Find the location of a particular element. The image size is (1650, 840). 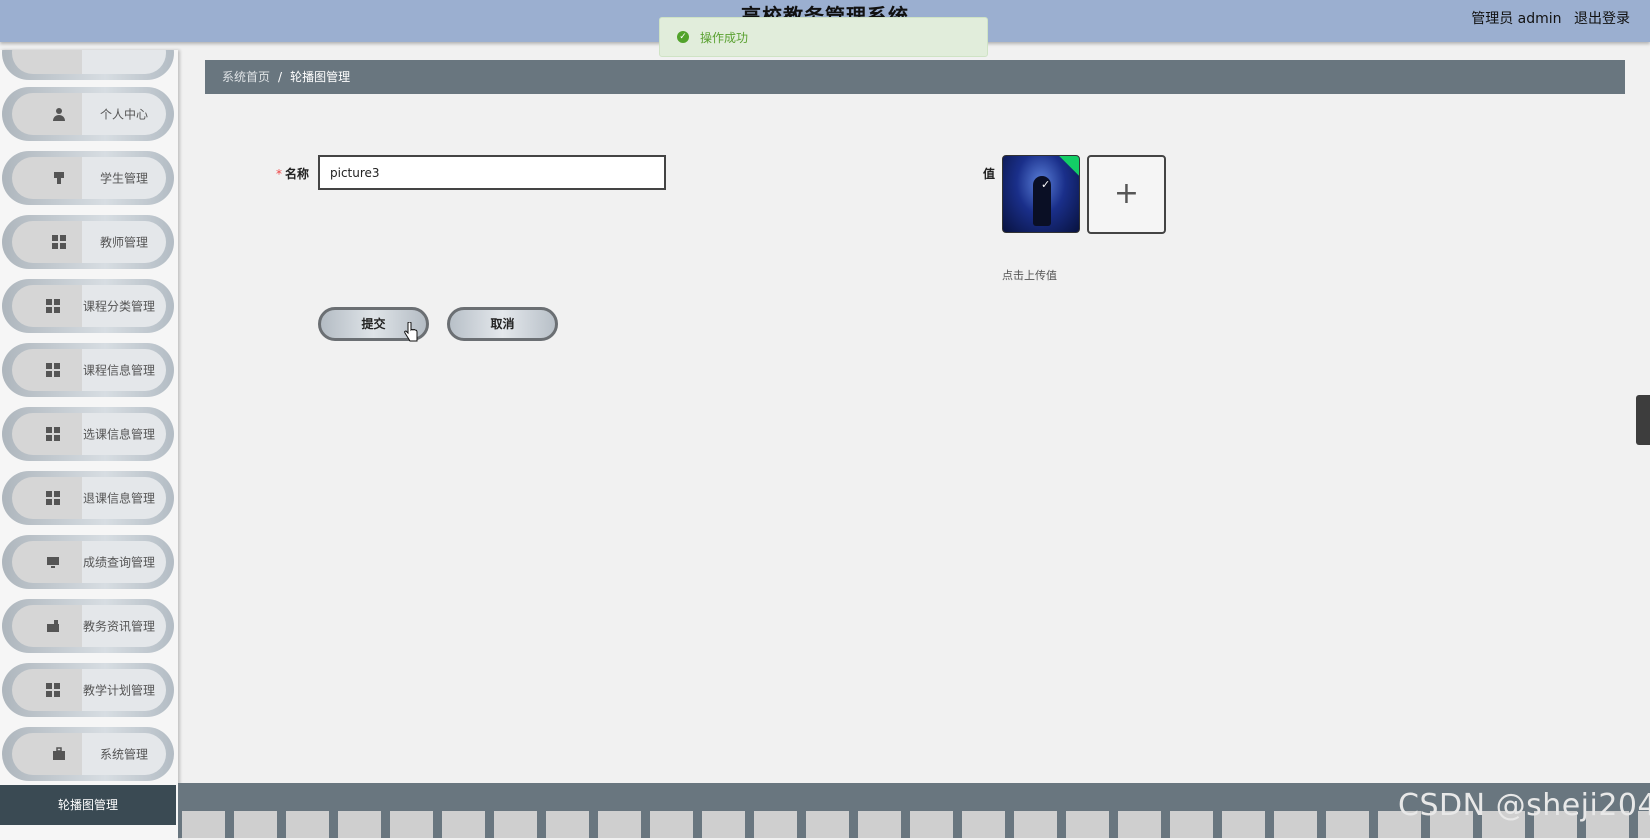

watermark: CSDN @sheji204 is located at coordinates (1524, 805).